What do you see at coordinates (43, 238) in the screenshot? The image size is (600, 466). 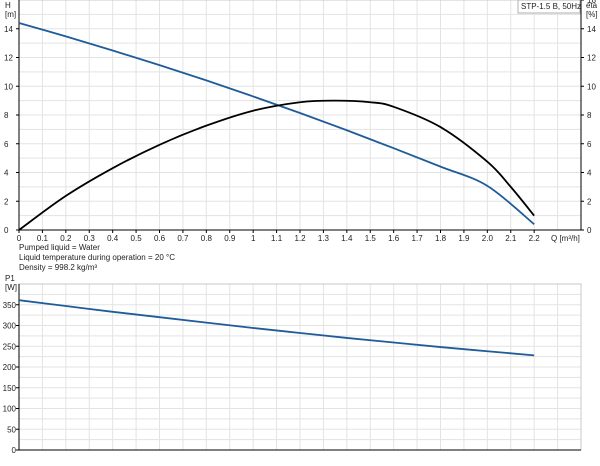 I see `flow-tick-label: 0.1` at bounding box center [43, 238].